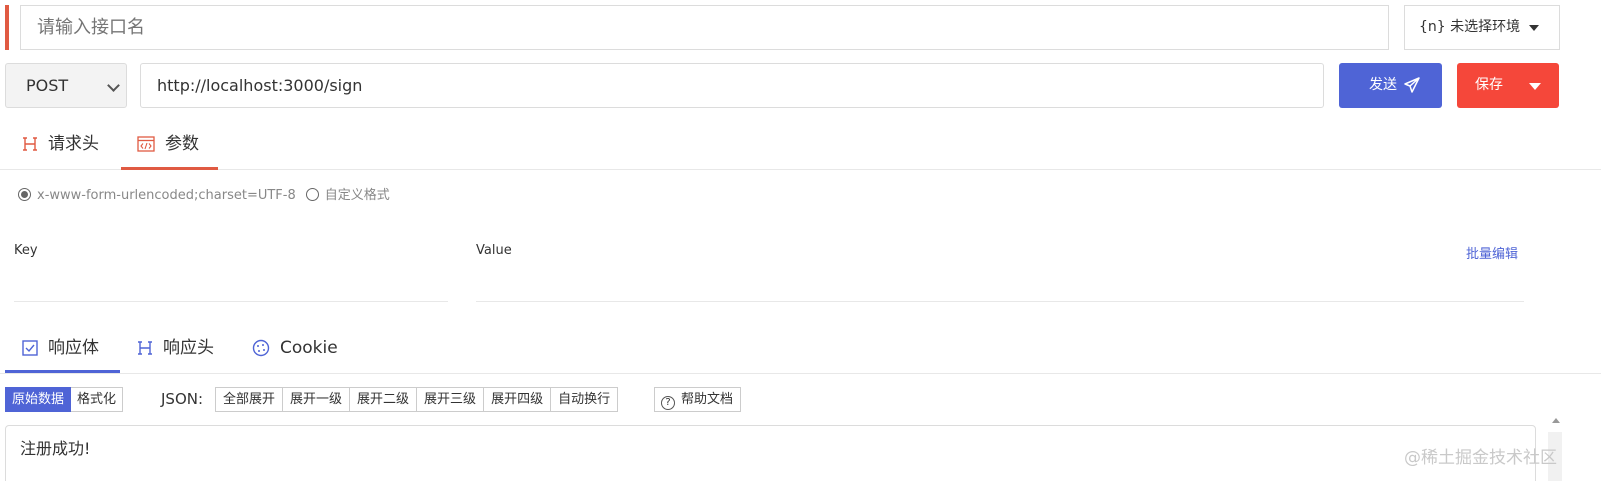  What do you see at coordinates (309, 348) in the screenshot?
I see `tab-label: Cookie` at bounding box center [309, 348].